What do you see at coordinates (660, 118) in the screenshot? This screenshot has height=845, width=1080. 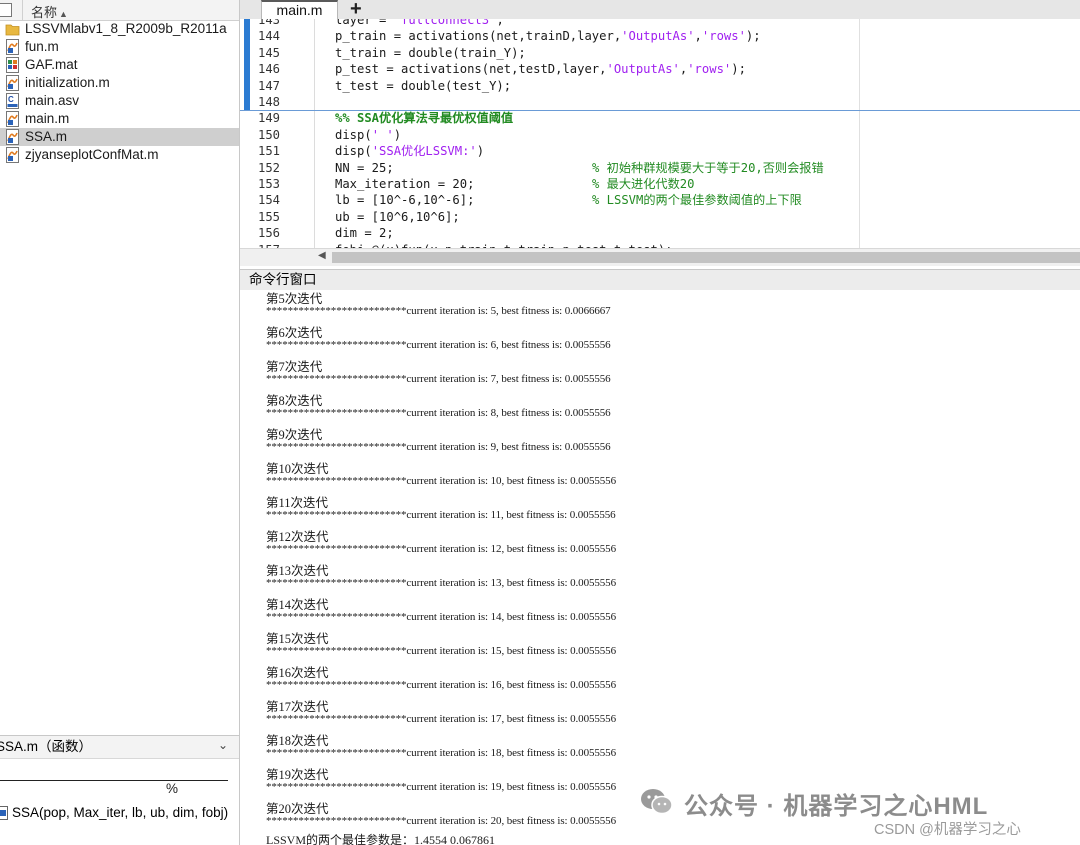 I see `code-line: 149 %% SSA优化算法寻最优权值阈值` at bounding box center [660, 118].